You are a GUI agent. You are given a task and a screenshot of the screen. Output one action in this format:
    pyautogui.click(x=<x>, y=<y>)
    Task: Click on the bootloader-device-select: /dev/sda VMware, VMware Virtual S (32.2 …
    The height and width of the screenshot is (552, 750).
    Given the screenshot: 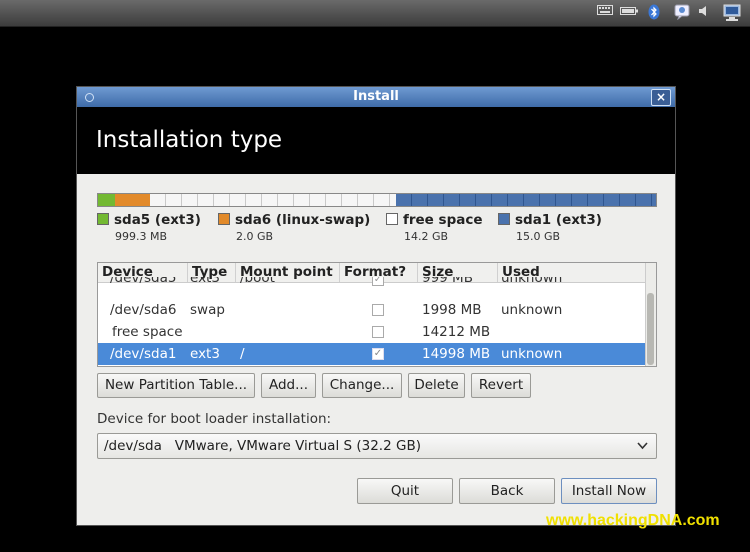 What is the action you would take?
    pyautogui.click(x=377, y=446)
    